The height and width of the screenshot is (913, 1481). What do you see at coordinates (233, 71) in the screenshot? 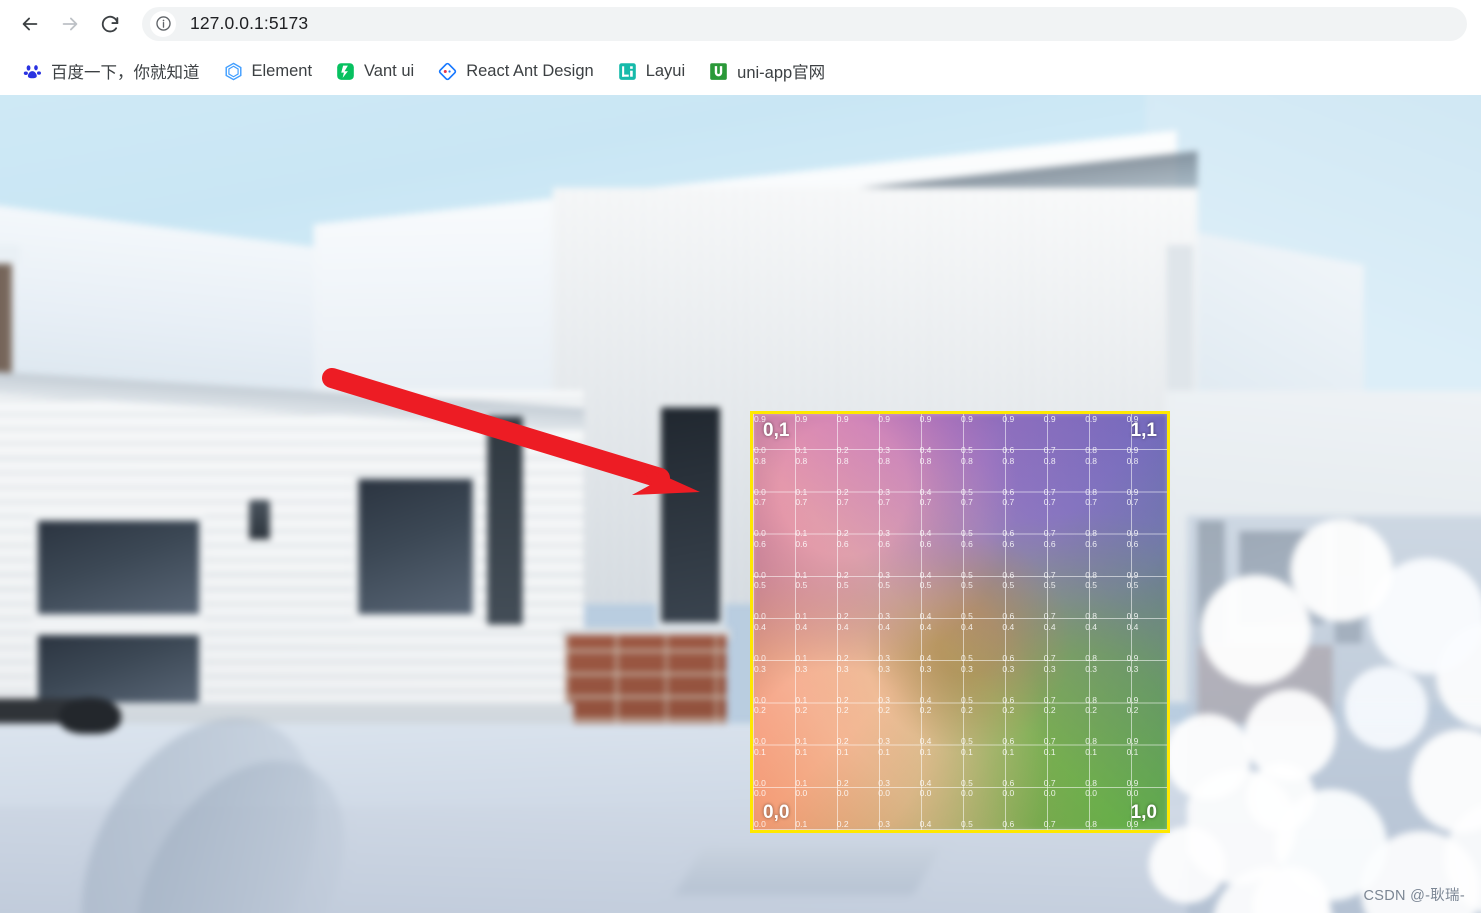
I see `element-hexagon-icon` at bounding box center [233, 71].